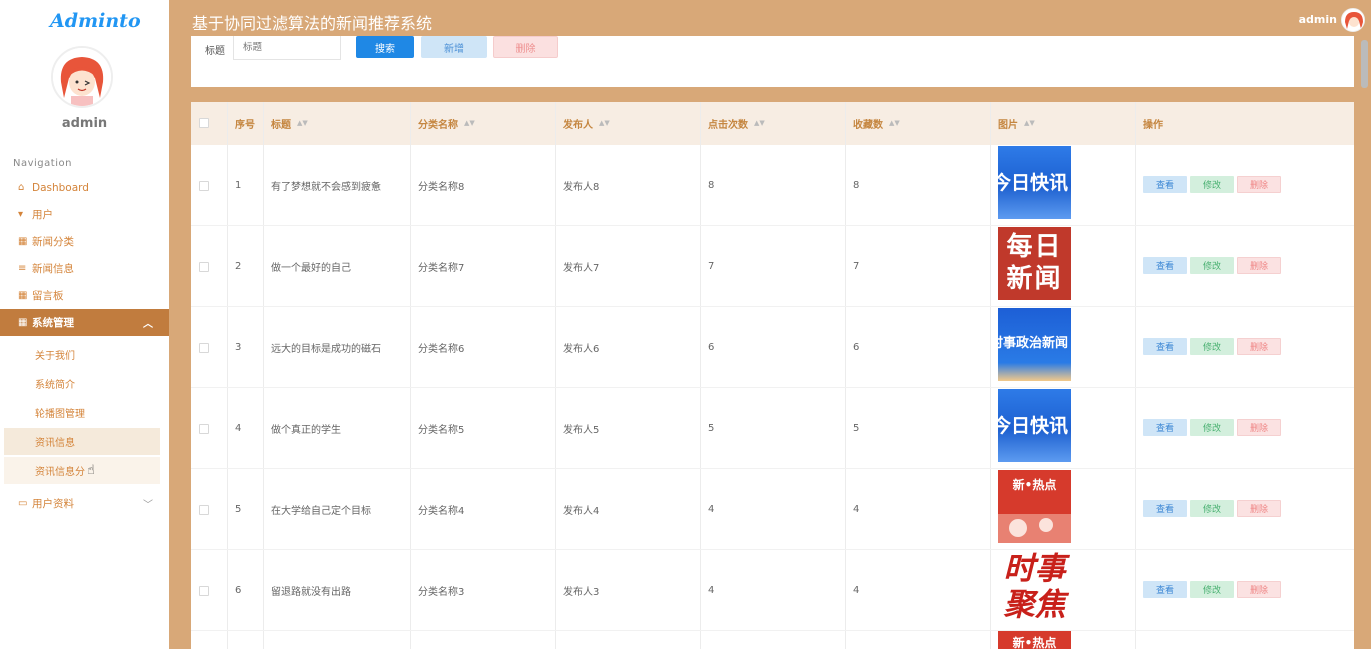 Image resolution: width=1371 pixels, height=649 pixels. I want to click on row-clicks: 8, so click(711, 185).